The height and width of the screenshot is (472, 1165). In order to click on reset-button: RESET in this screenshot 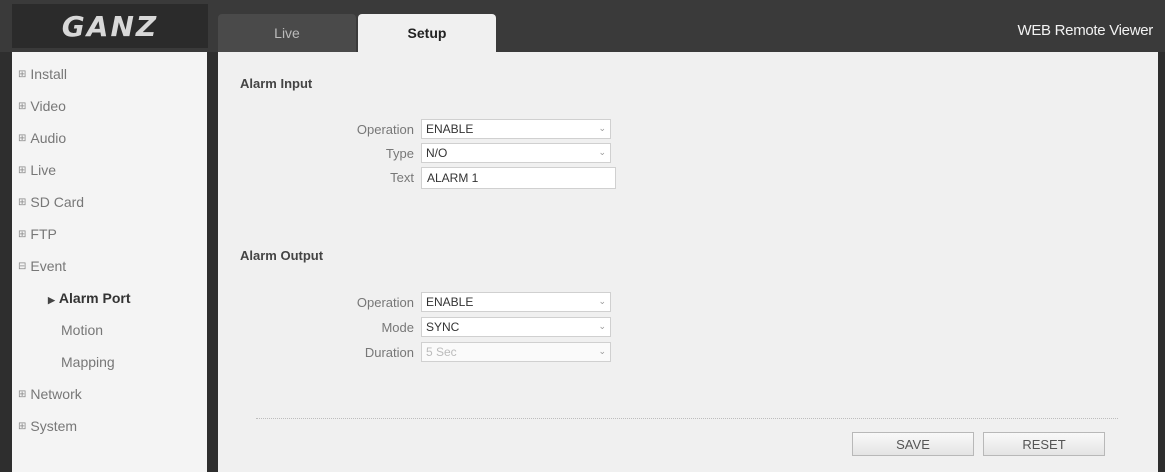, I will do `click(1044, 444)`.